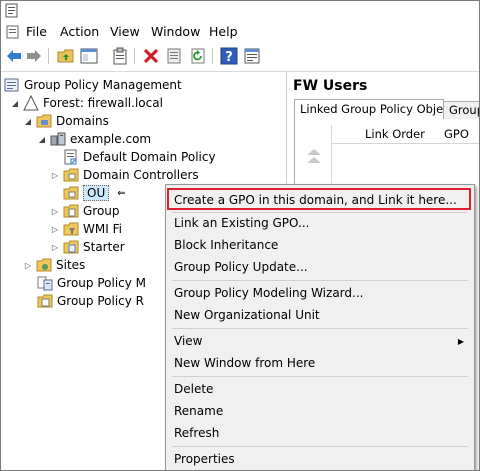 The image size is (480, 471). I want to click on menu-item-refresh: Refresh, so click(196, 433).